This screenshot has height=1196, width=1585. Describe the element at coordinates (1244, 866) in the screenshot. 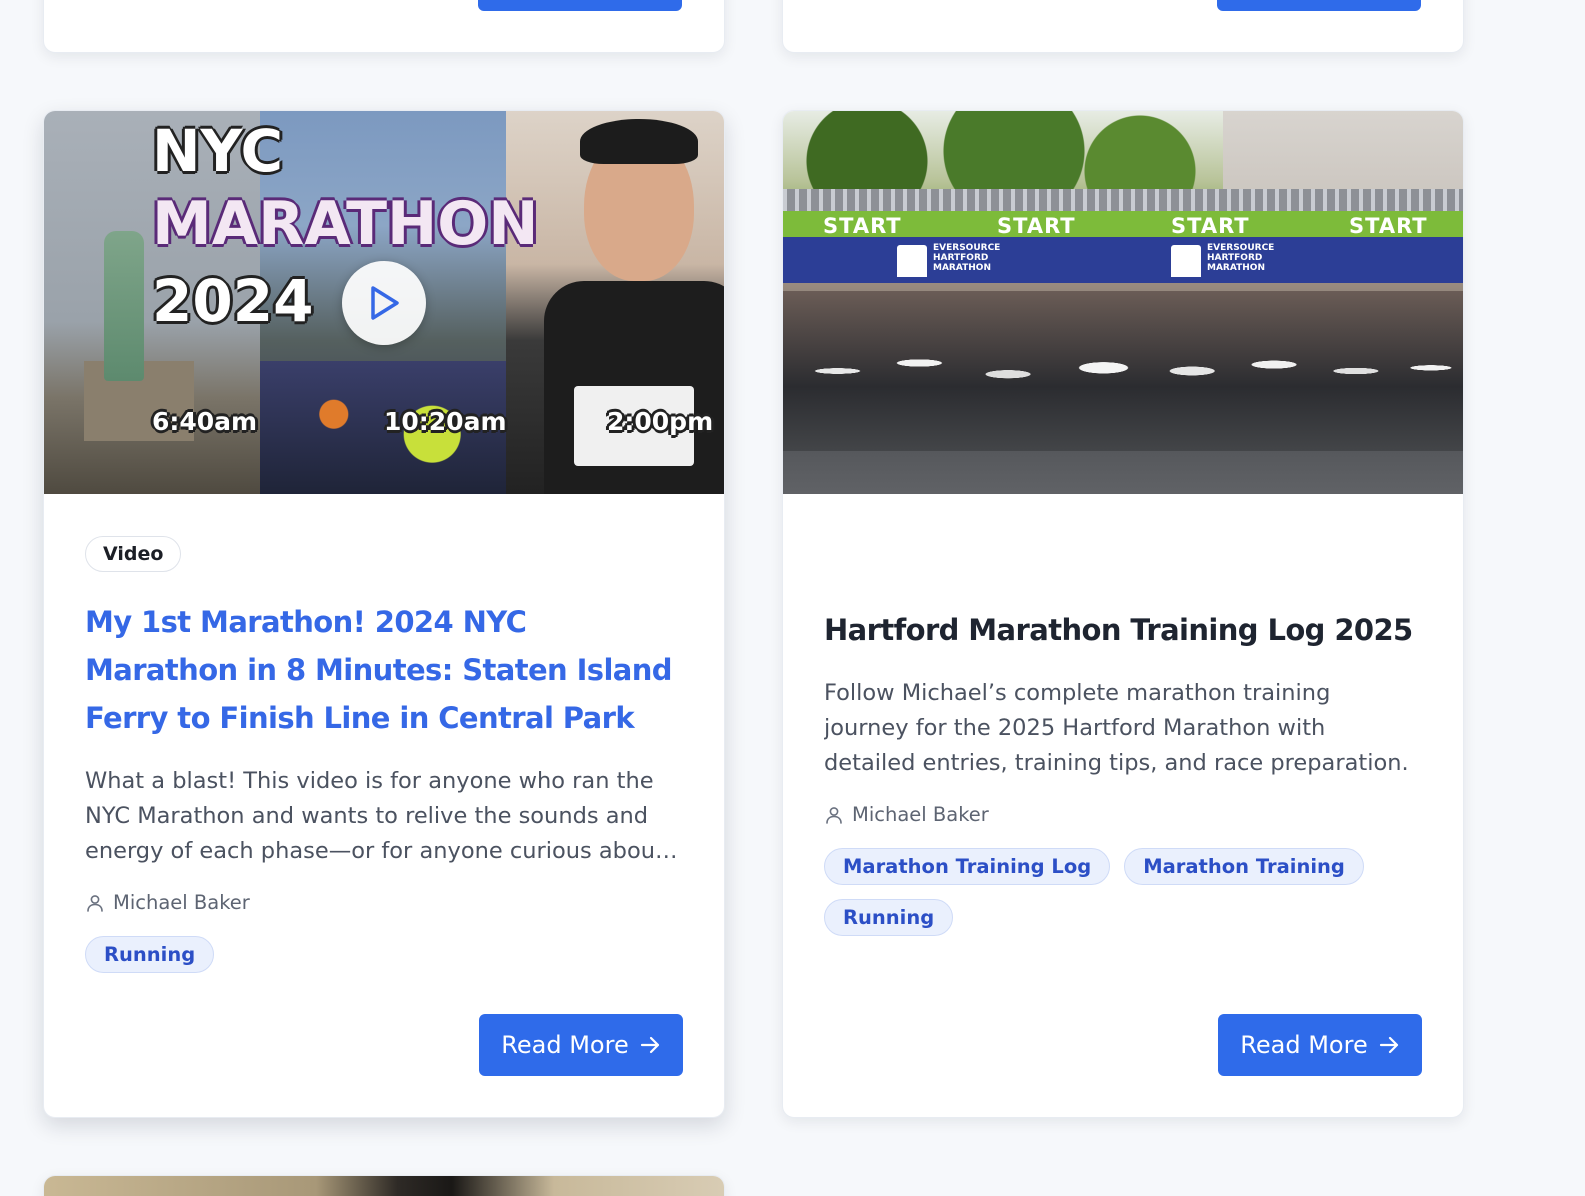

I see `tag-marathon-training: Marathon Training` at that location.